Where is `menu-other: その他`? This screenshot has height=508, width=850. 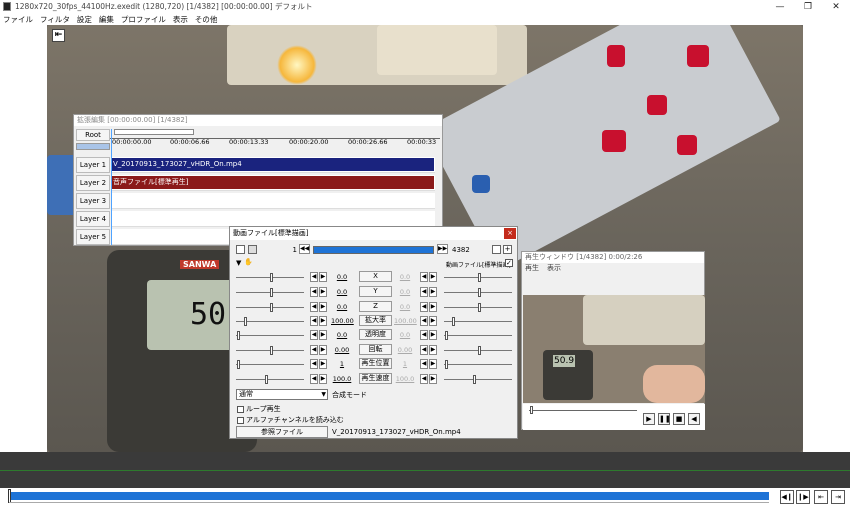
menu-other: その他 is located at coordinates (206, 19).